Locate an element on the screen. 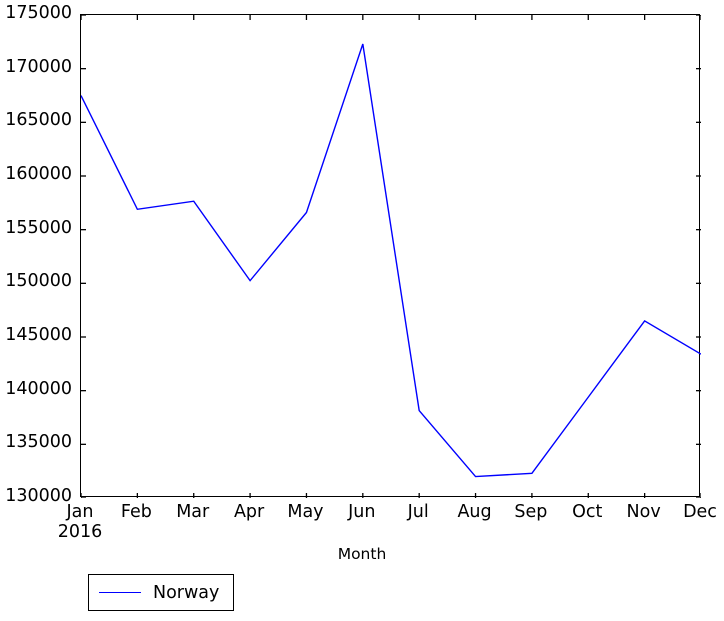 Image resolution: width=724 pixels, height=621 pixels. x-tick-label: Sep is located at coordinates (531, 512).